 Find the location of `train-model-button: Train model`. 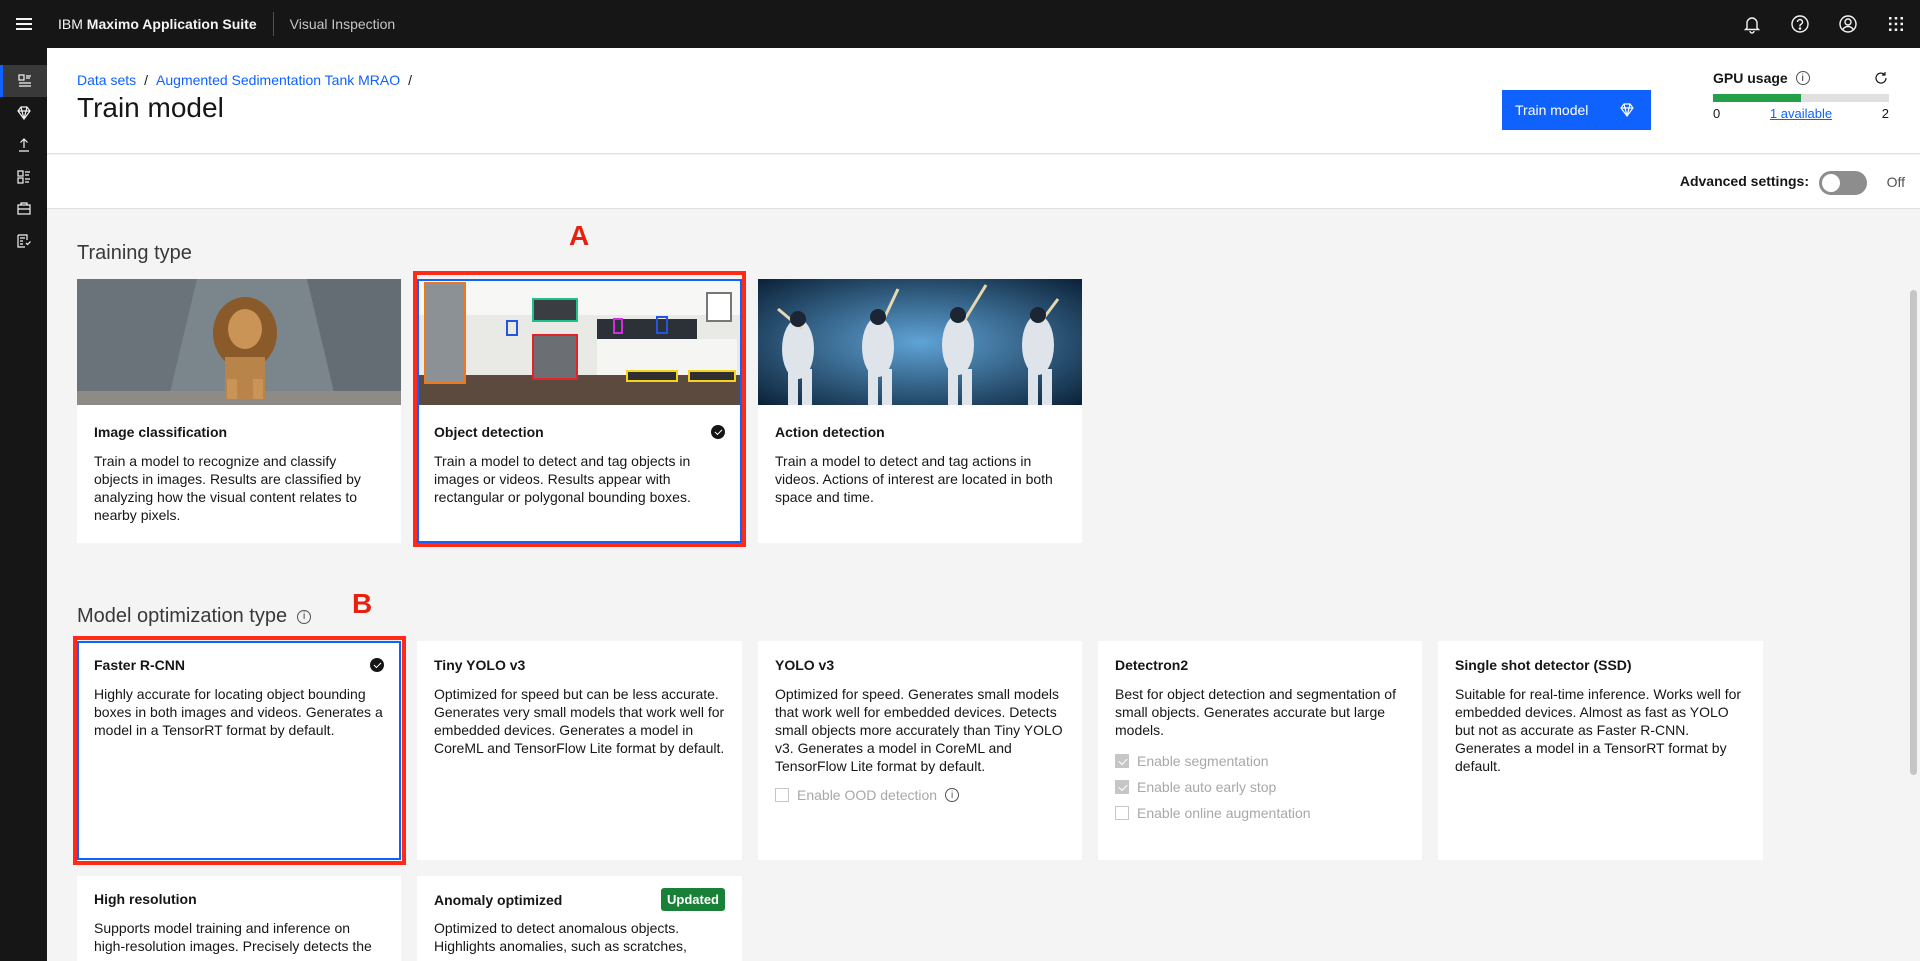

train-model-button: Train model is located at coordinates (1576, 110).